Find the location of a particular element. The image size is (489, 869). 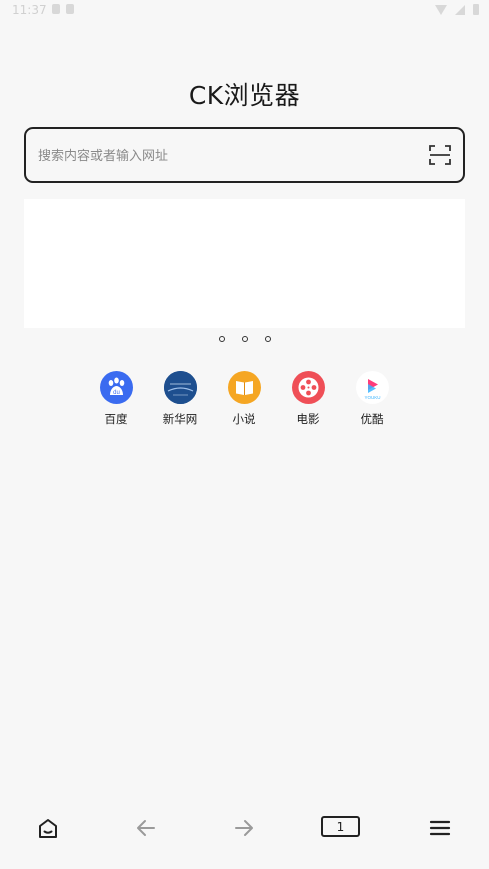

banner-carousel is located at coordinates (244, 263).